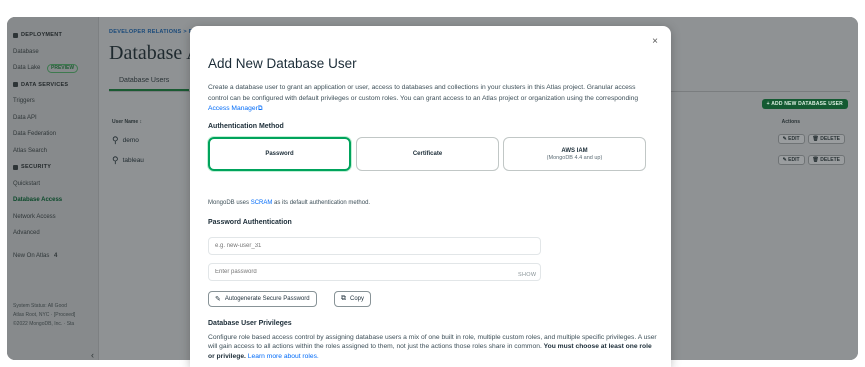 The width and height of the screenshot is (865, 367). Describe the element at coordinates (262, 203) in the screenshot. I see `scram-link: SCRAM` at that location.